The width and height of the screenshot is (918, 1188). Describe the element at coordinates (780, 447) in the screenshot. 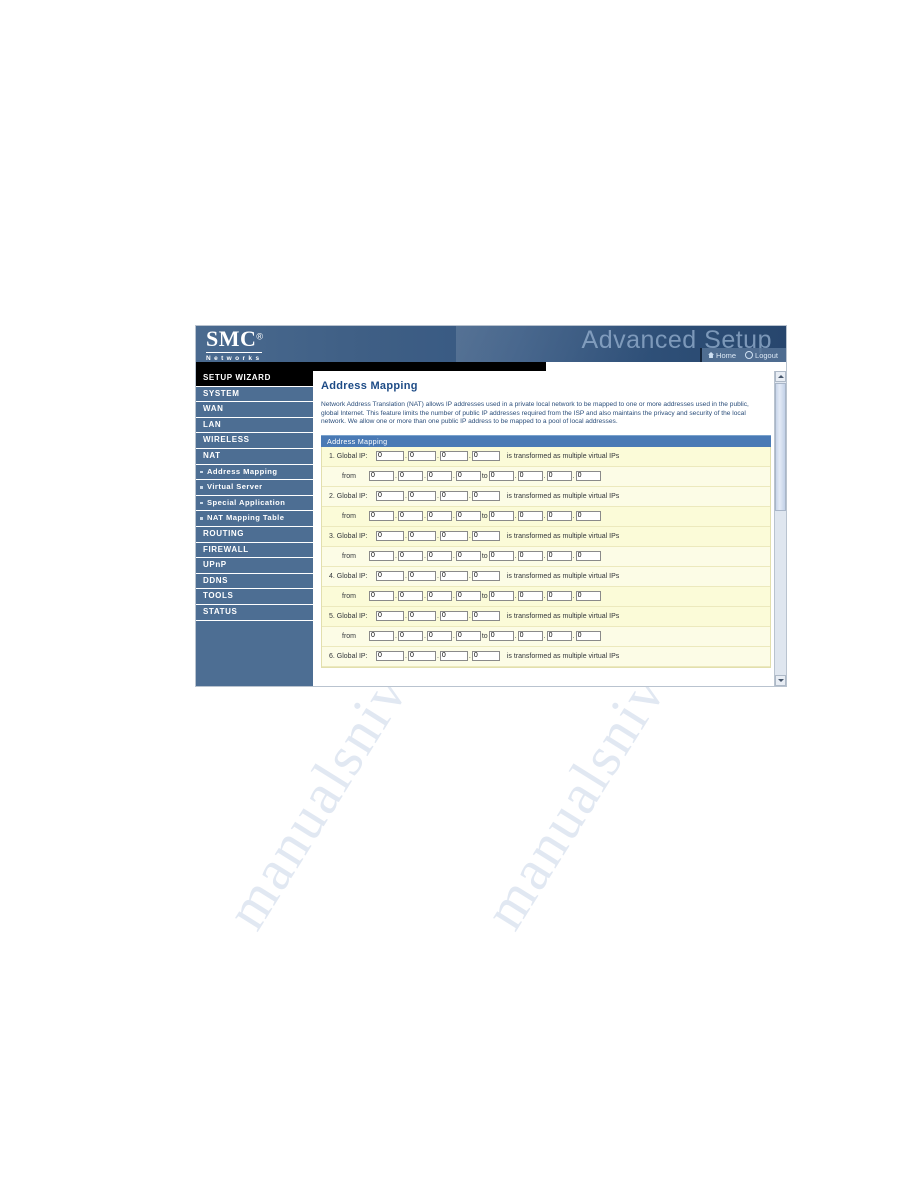

I see `scrollbar-thumb` at that location.